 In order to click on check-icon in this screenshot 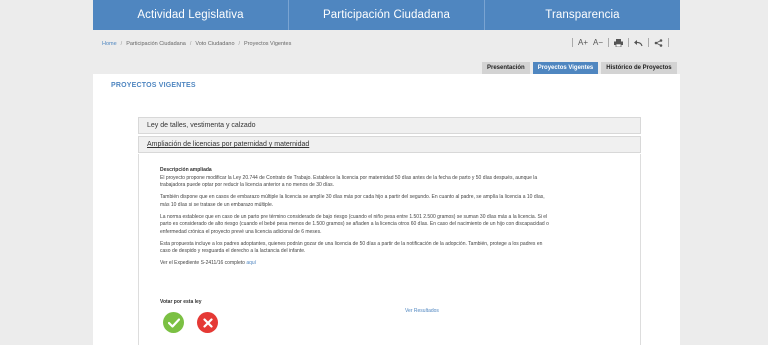, I will do `click(173, 322)`.